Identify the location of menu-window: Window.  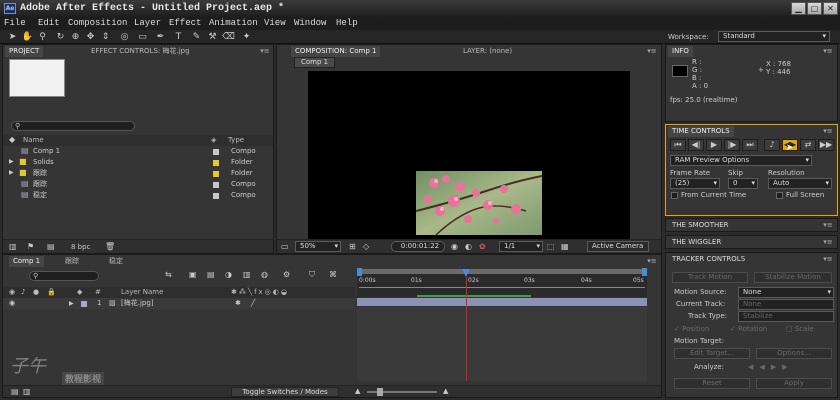
(310, 23).